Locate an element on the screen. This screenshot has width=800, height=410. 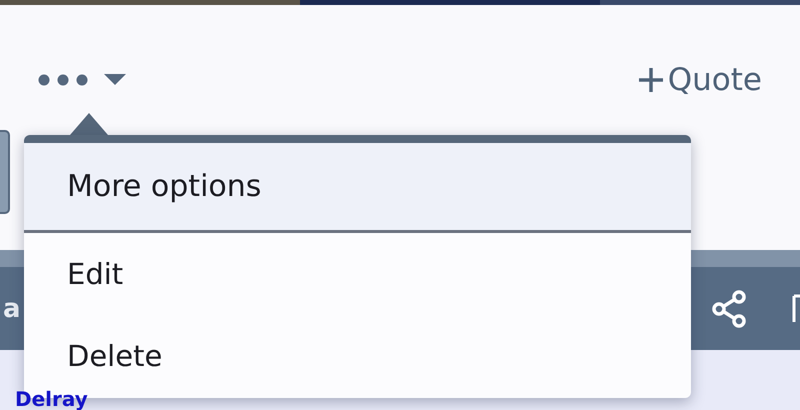
quote-link: Quote is located at coordinates (700, 80).